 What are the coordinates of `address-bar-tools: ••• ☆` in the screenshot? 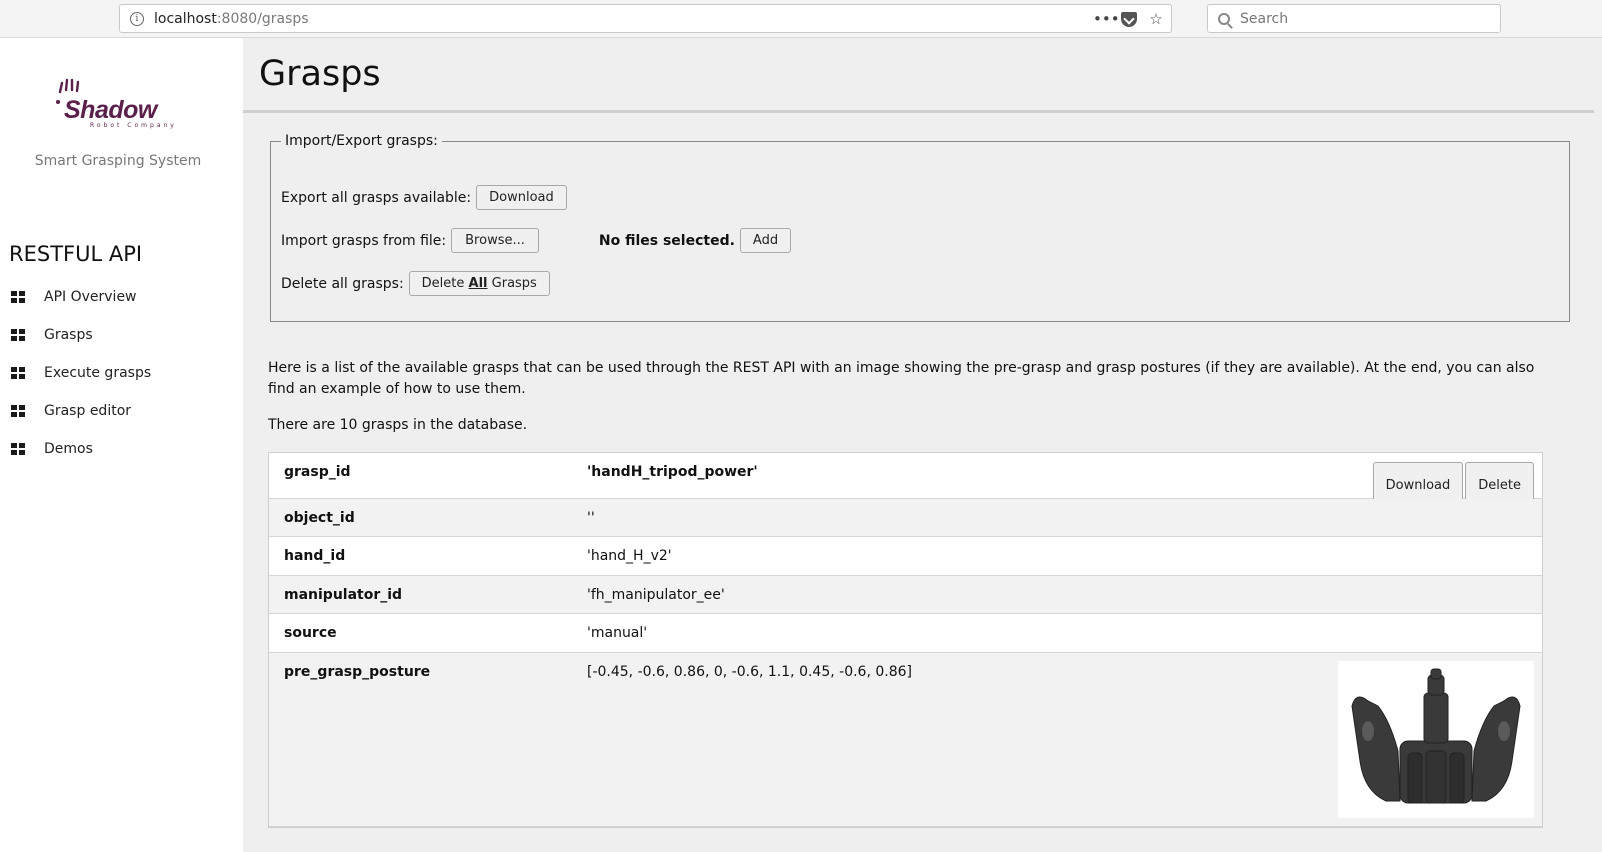 It's located at (1129, 19).